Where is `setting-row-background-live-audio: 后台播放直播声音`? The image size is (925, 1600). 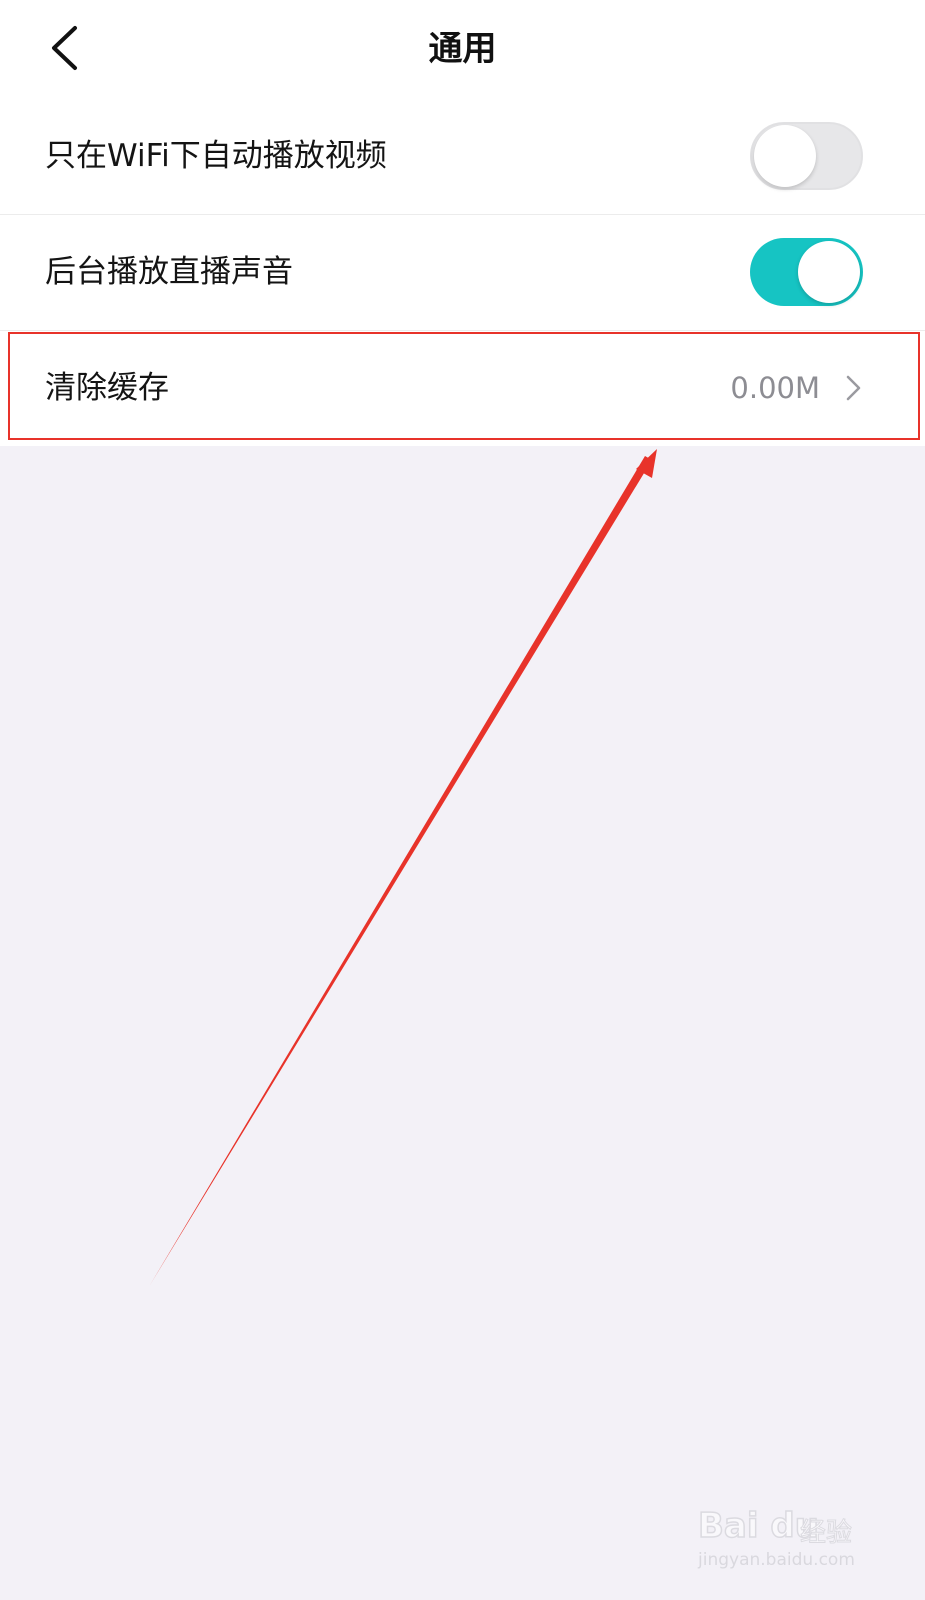 setting-row-background-live-audio: 后台播放直播声音 is located at coordinates (462, 272).